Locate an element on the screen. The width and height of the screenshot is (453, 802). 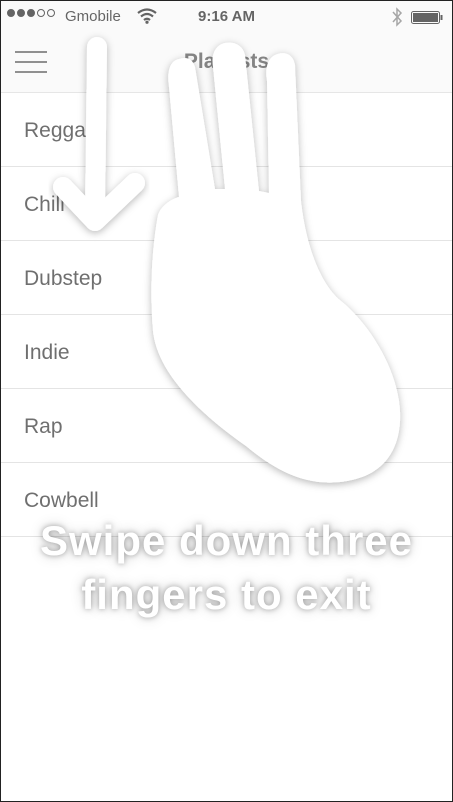
down-arrow-icon is located at coordinates (99, 134).